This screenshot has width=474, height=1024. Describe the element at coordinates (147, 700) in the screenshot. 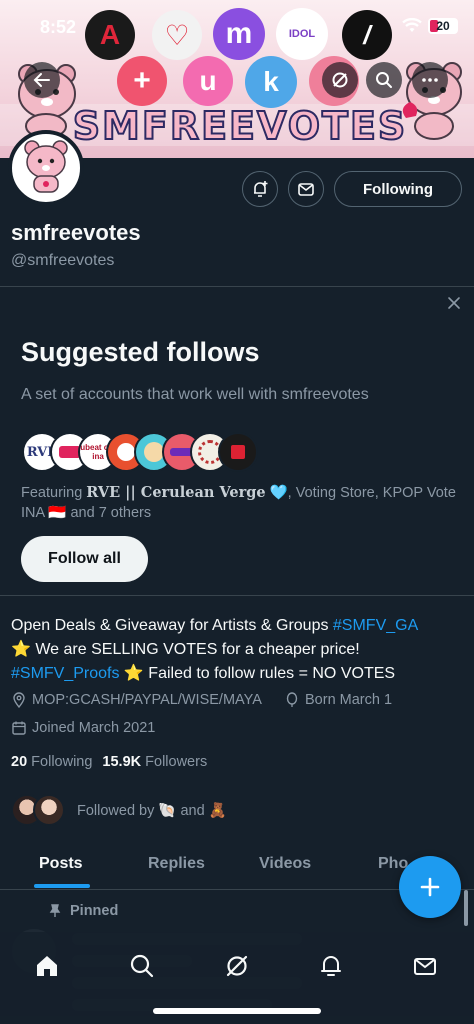

I see `location-text: MOP:GCASH/PAYPAL/WISE/MAYA` at that location.